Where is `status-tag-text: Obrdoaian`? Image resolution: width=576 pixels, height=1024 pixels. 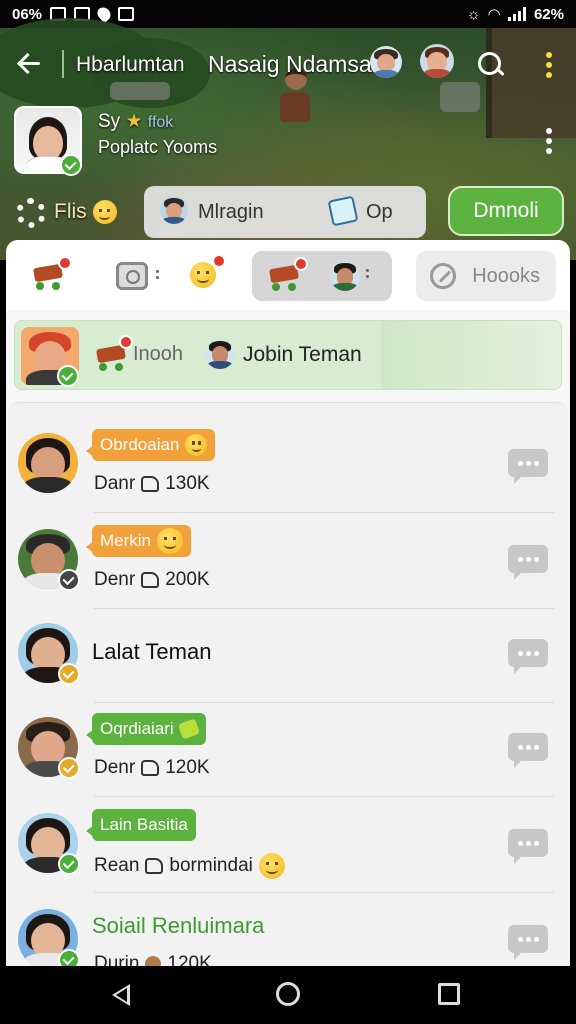 status-tag-text: Obrdoaian is located at coordinates (140, 444).